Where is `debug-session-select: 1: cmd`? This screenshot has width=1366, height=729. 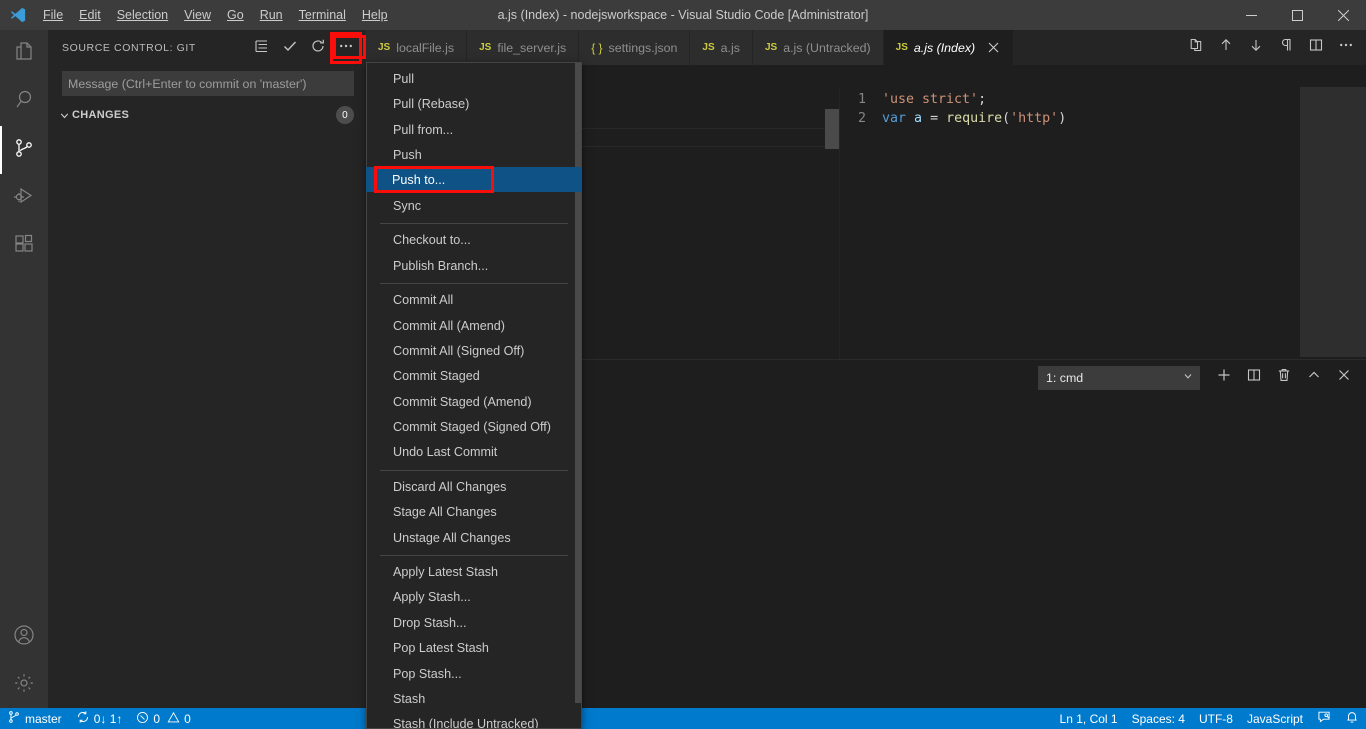
debug-session-select: 1: cmd is located at coordinates (1119, 377).